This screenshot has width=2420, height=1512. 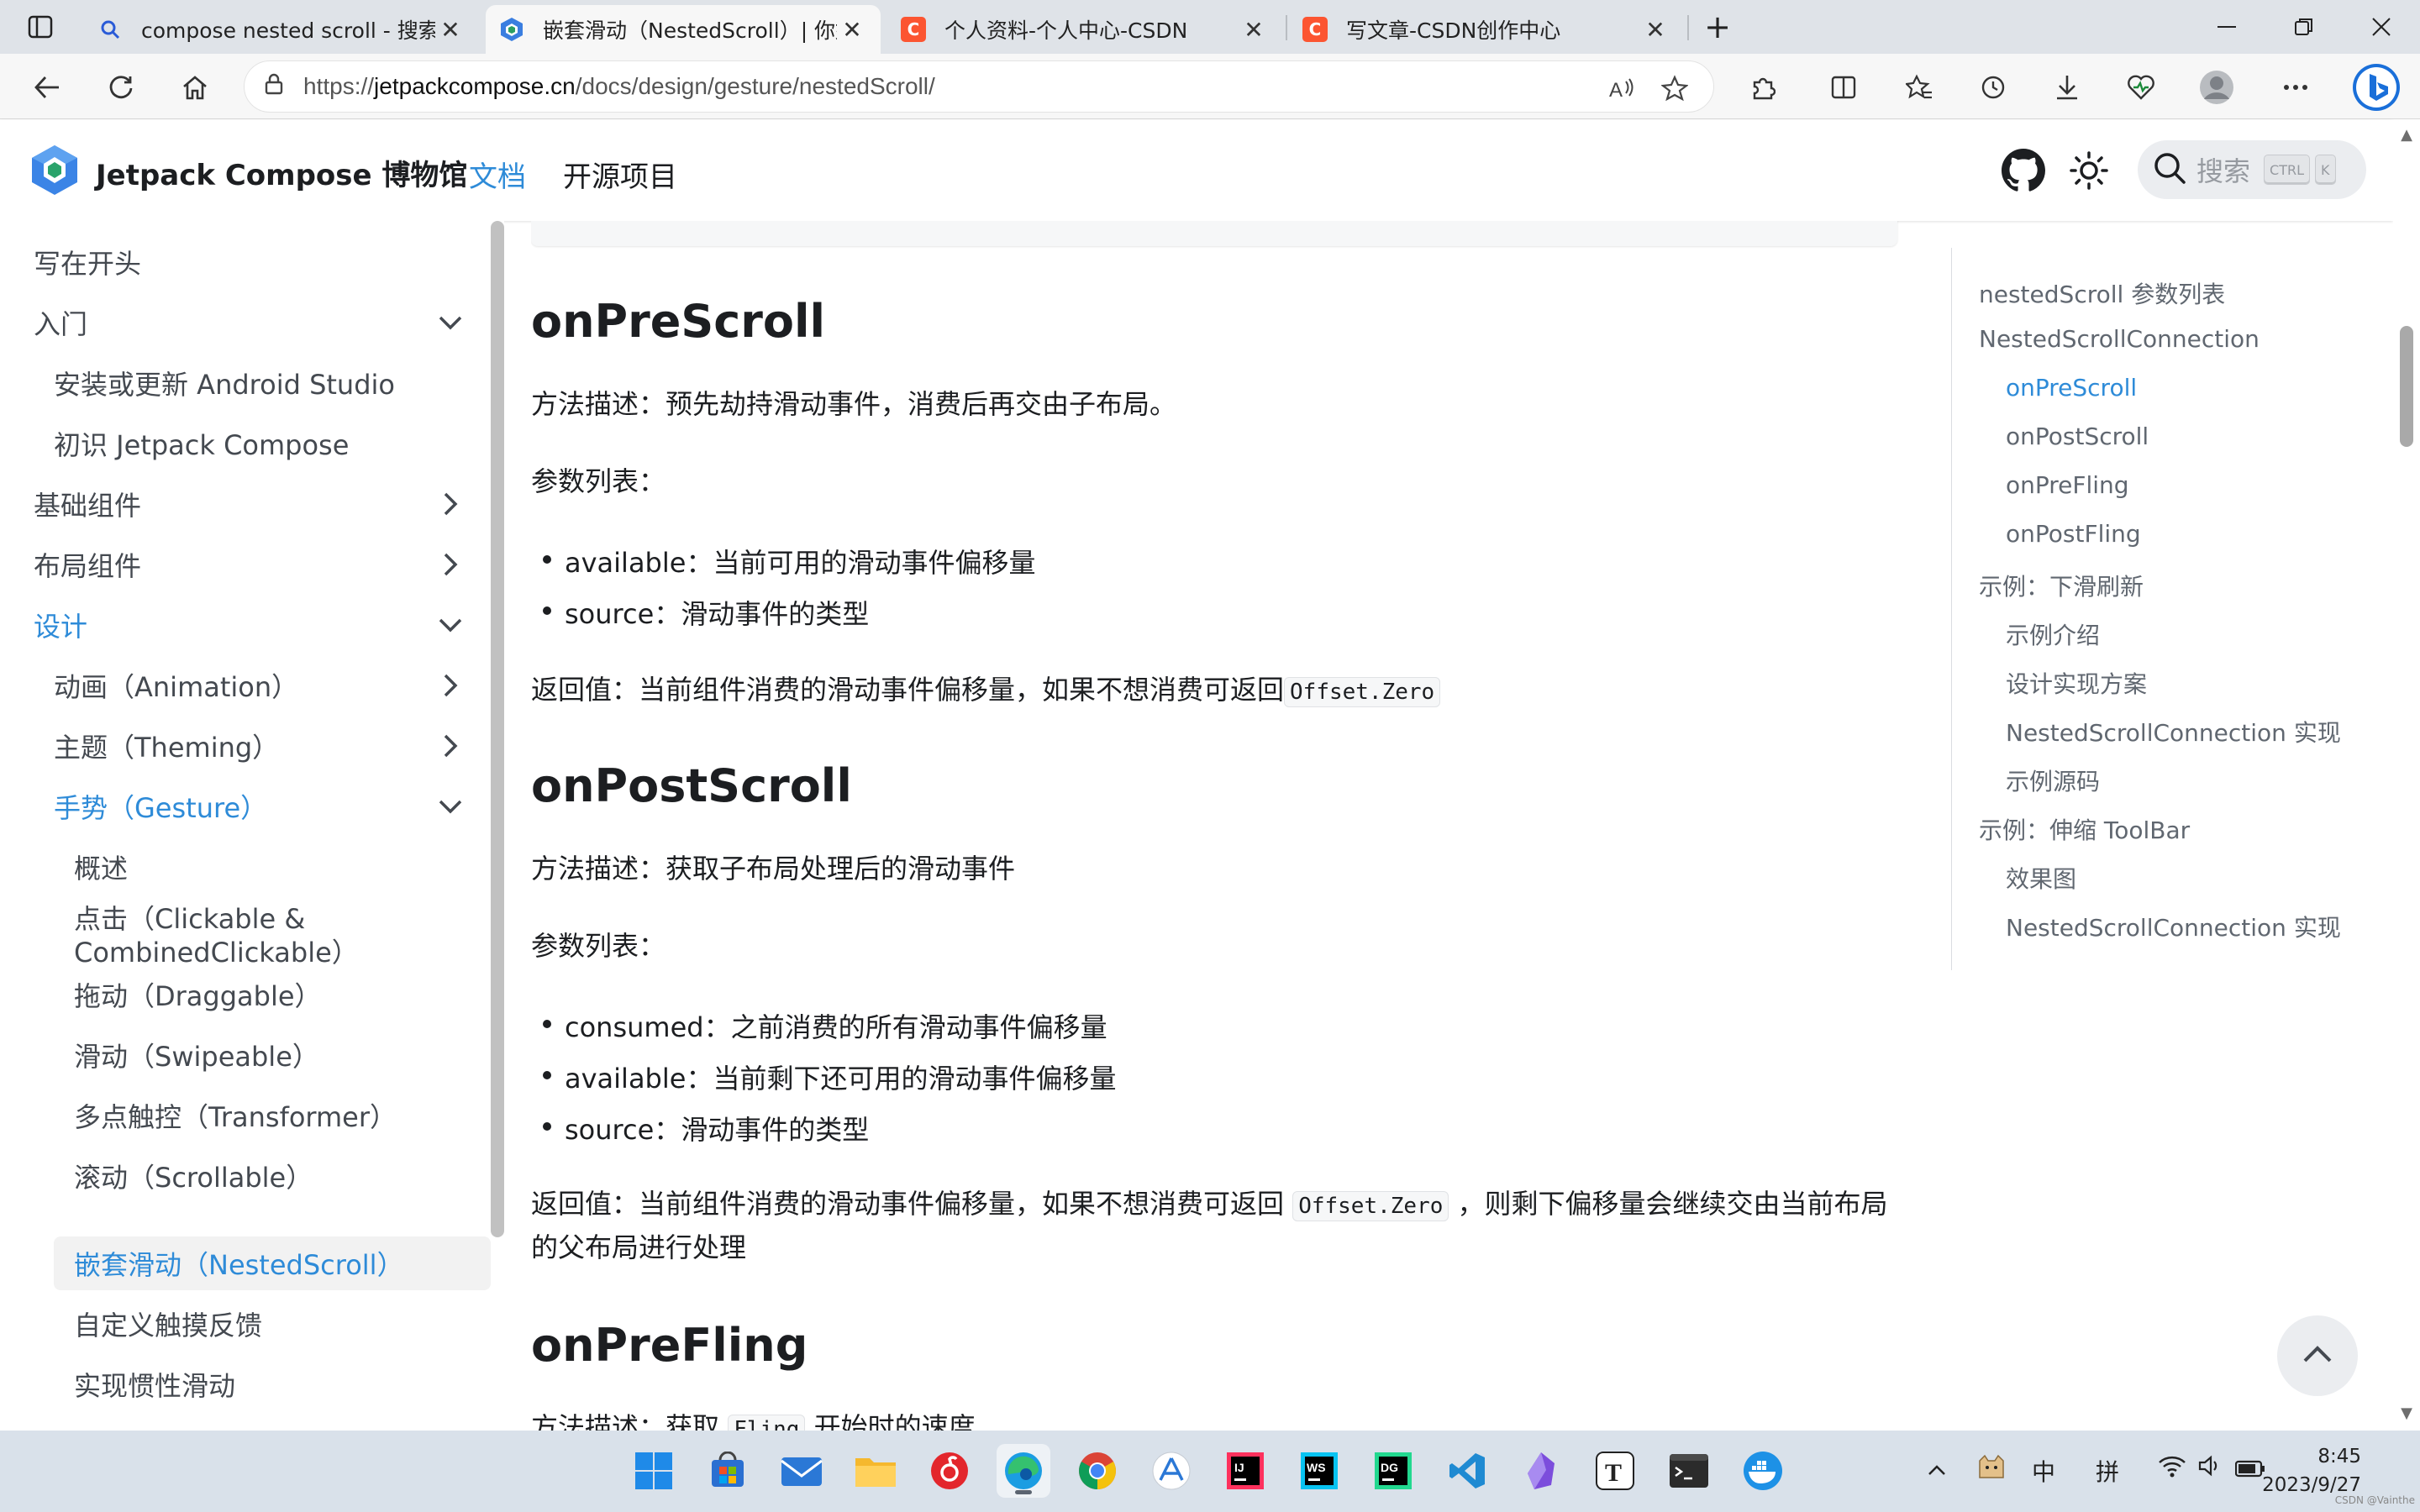 I want to click on docker-icon, so click(x=1763, y=1471).